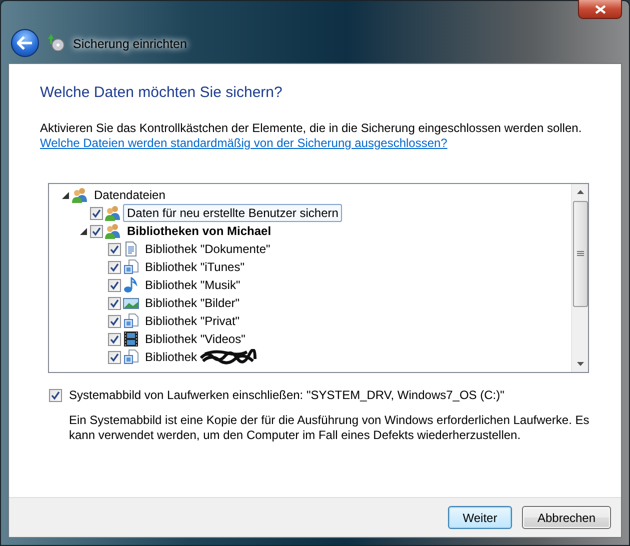  I want to click on picture-icon, so click(131, 303).